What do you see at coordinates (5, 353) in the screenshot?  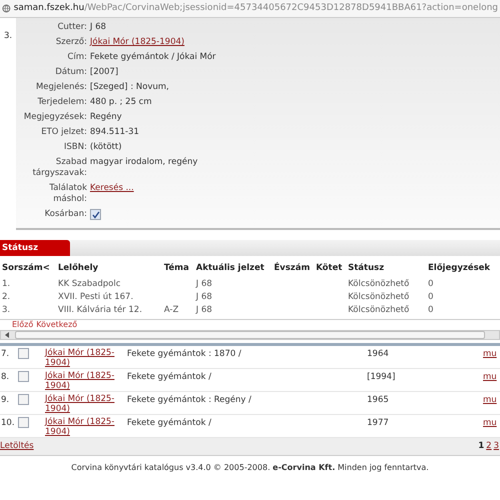 I see `result-number: 7.` at bounding box center [5, 353].